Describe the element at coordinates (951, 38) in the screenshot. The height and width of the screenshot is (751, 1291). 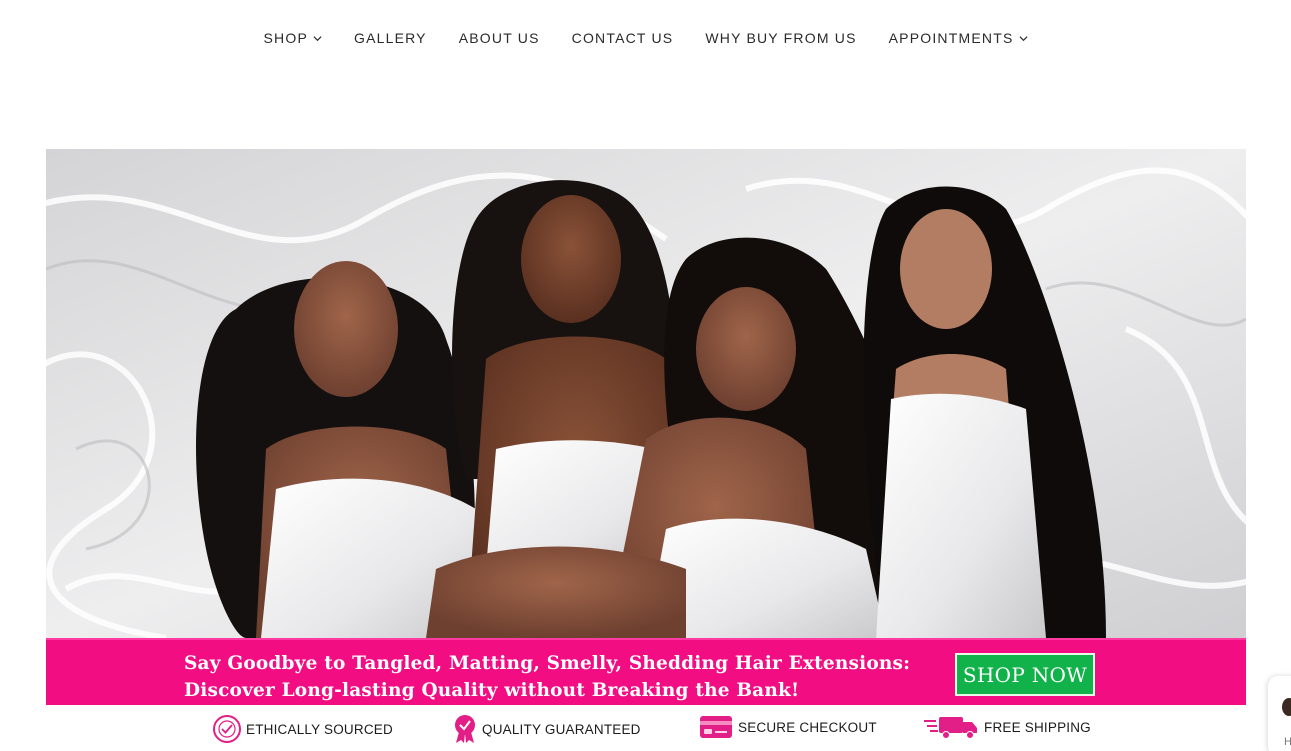
I see `nav-item-label: APPOINTMENTS` at that location.